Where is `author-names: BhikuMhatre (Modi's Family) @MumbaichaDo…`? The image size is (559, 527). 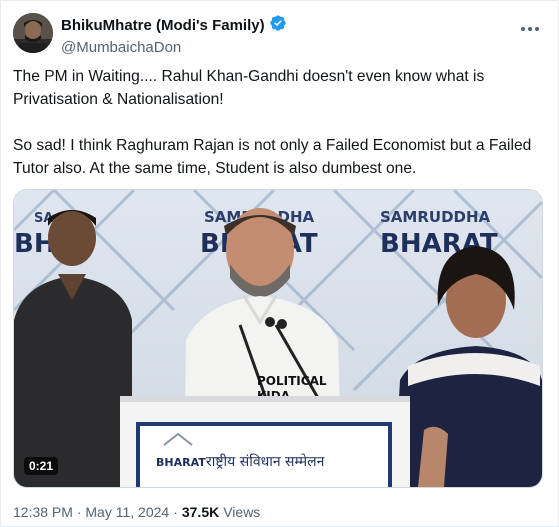
author-names: BhikuMhatre (Modi's Family) @MumbaichaDo… is located at coordinates (174, 35).